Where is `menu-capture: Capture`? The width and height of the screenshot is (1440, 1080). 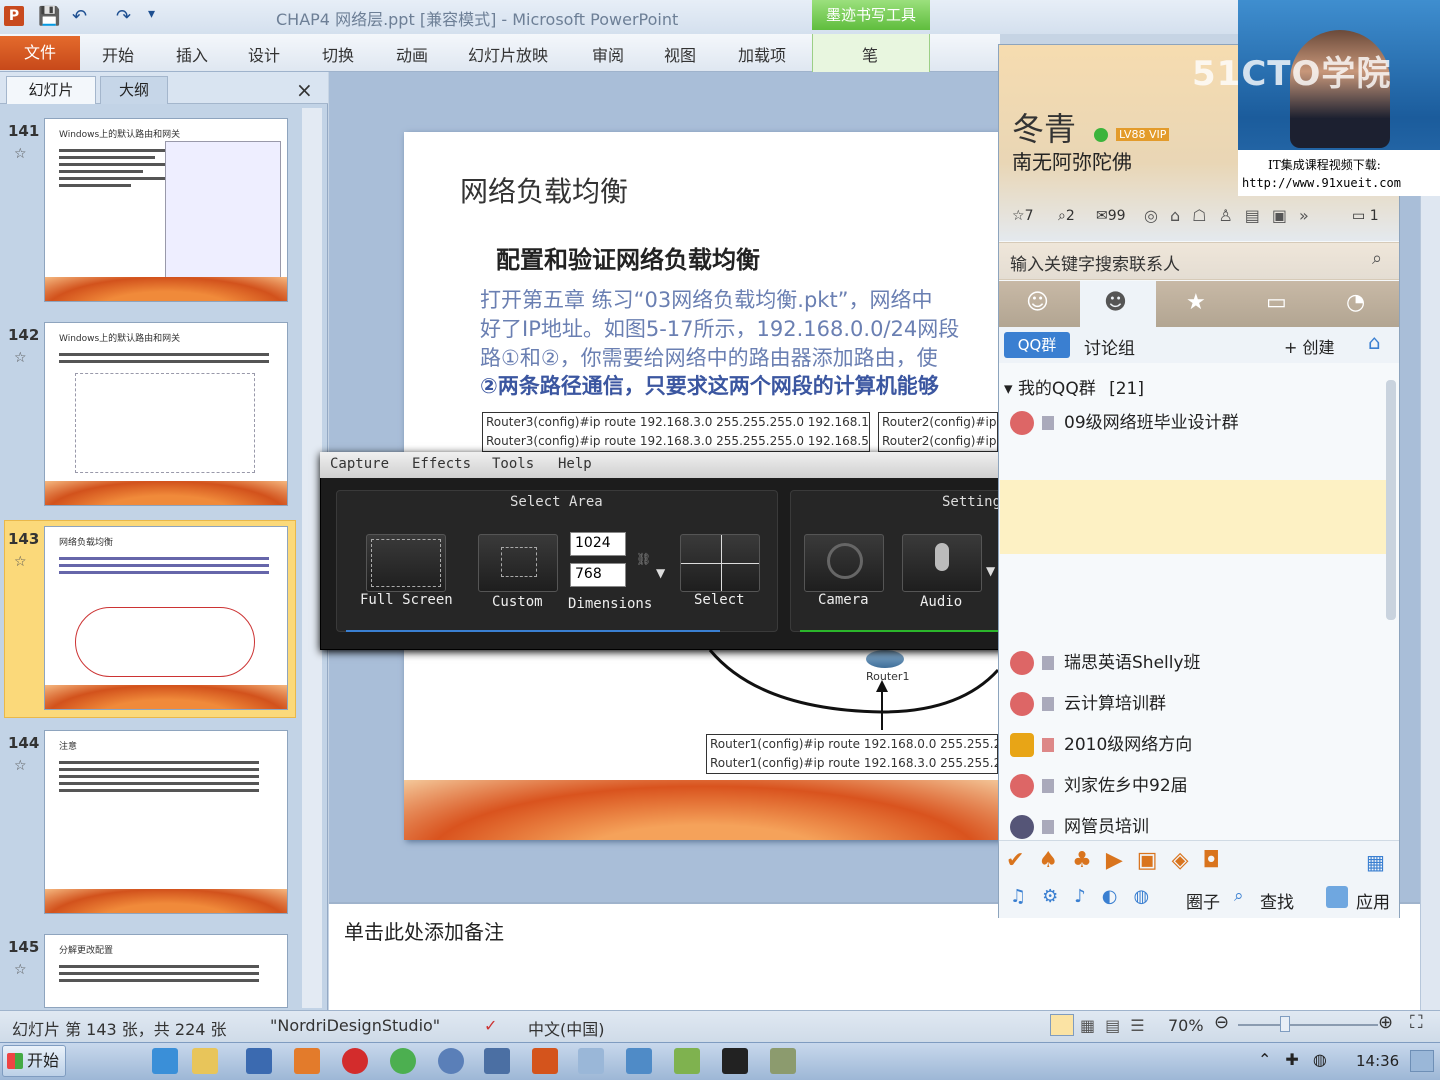
menu-capture: Capture is located at coordinates (359, 464).